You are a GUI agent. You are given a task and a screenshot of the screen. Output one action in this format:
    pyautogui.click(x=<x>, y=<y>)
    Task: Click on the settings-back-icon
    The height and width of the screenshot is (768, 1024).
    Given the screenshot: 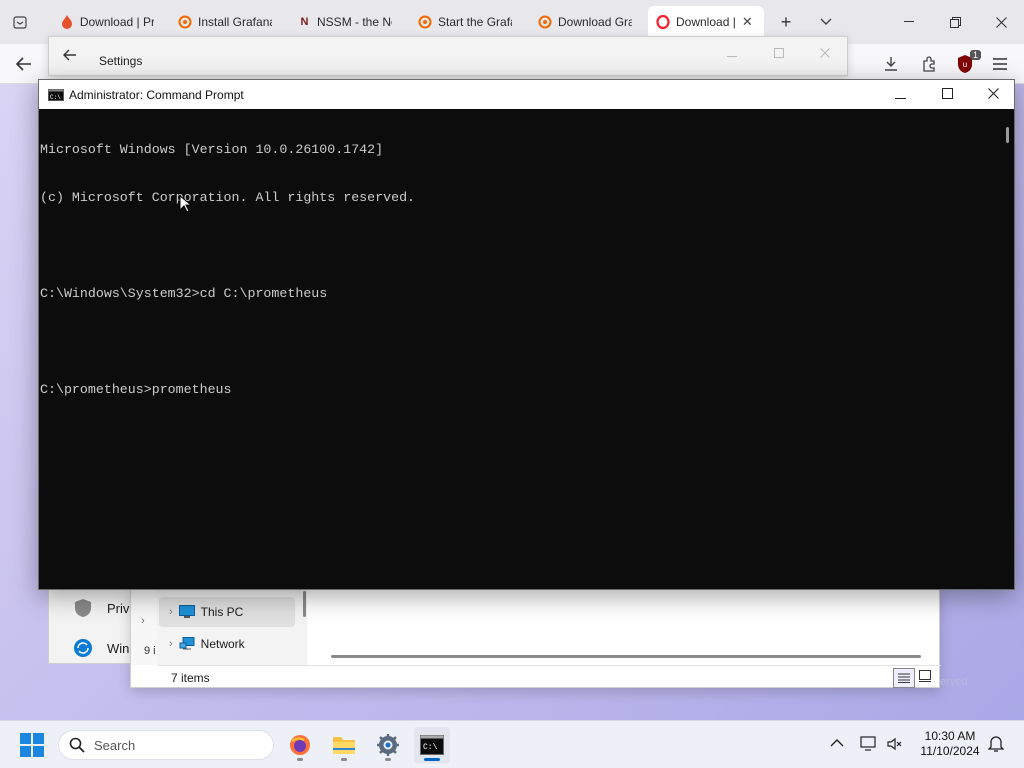 What is the action you would take?
    pyautogui.click(x=70, y=56)
    